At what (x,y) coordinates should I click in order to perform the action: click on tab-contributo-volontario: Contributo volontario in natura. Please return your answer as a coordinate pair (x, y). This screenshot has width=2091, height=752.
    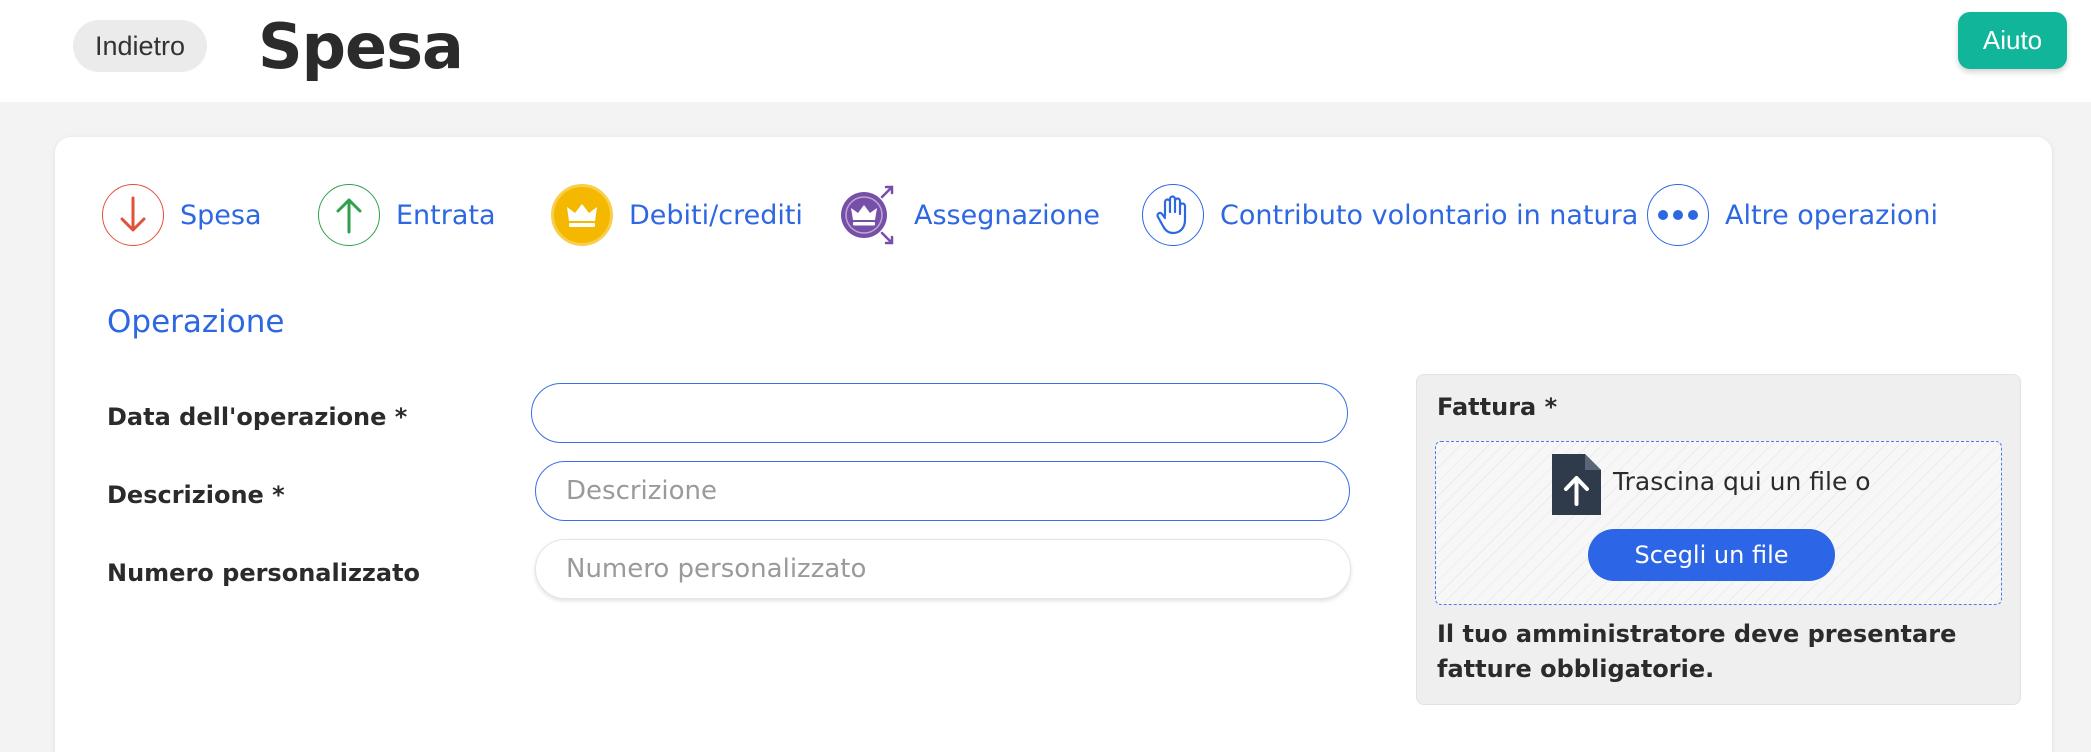
    Looking at the image, I should click on (1390, 215).